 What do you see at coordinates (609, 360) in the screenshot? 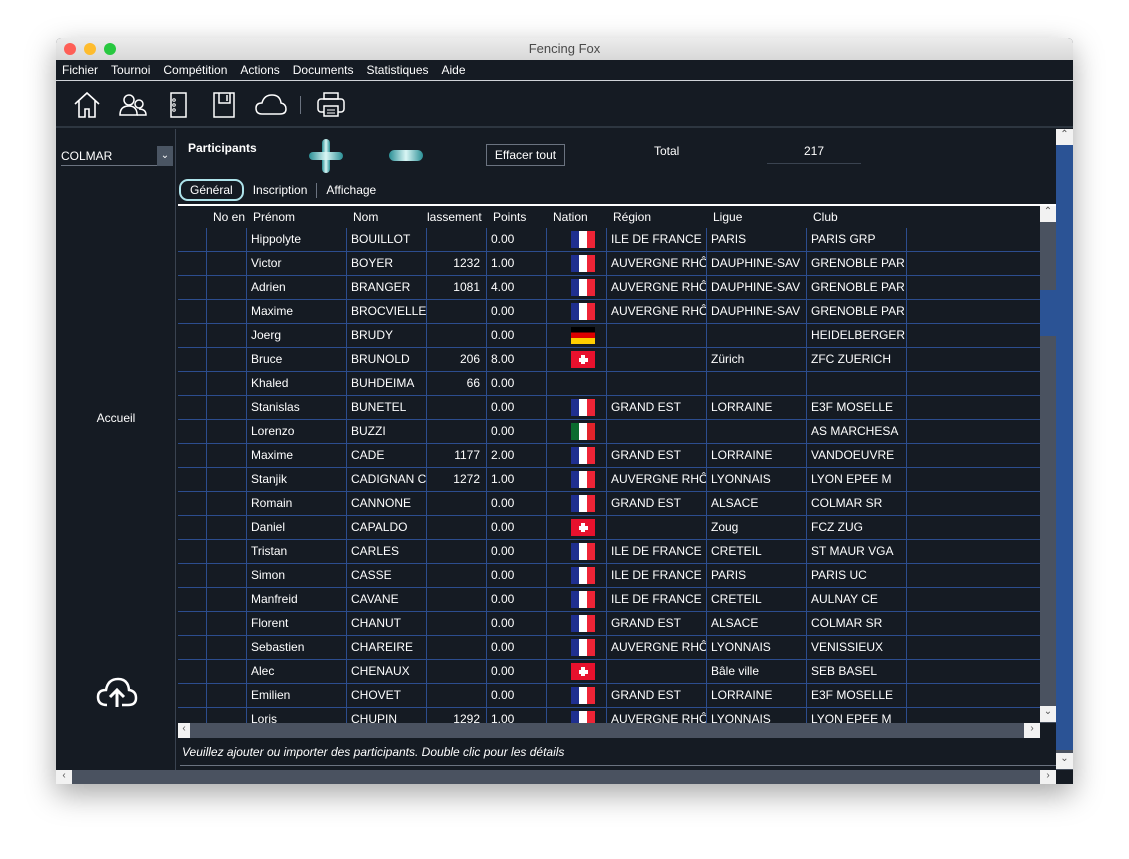
I see `table-row: Bruce BRUNOLD 206 8.00 Zürich ZFC ZUERICH` at bounding box center [609, 360].